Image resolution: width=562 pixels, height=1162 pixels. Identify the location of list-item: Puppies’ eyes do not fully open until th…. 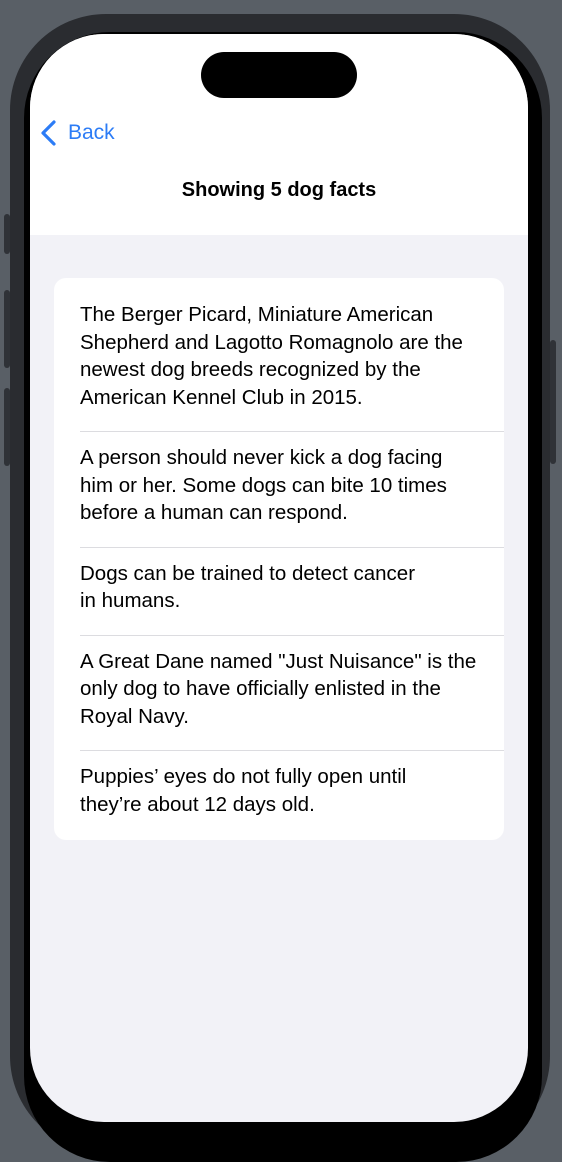
(279, 795).